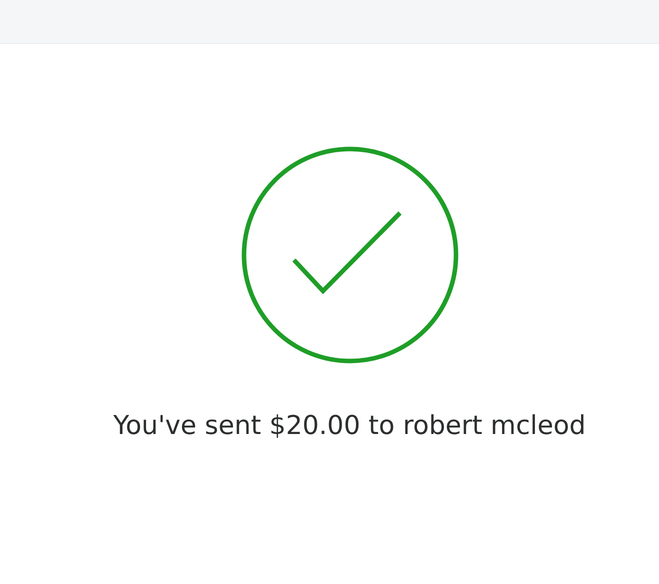  I want to click on check-circle-icon, so click(349, 255).